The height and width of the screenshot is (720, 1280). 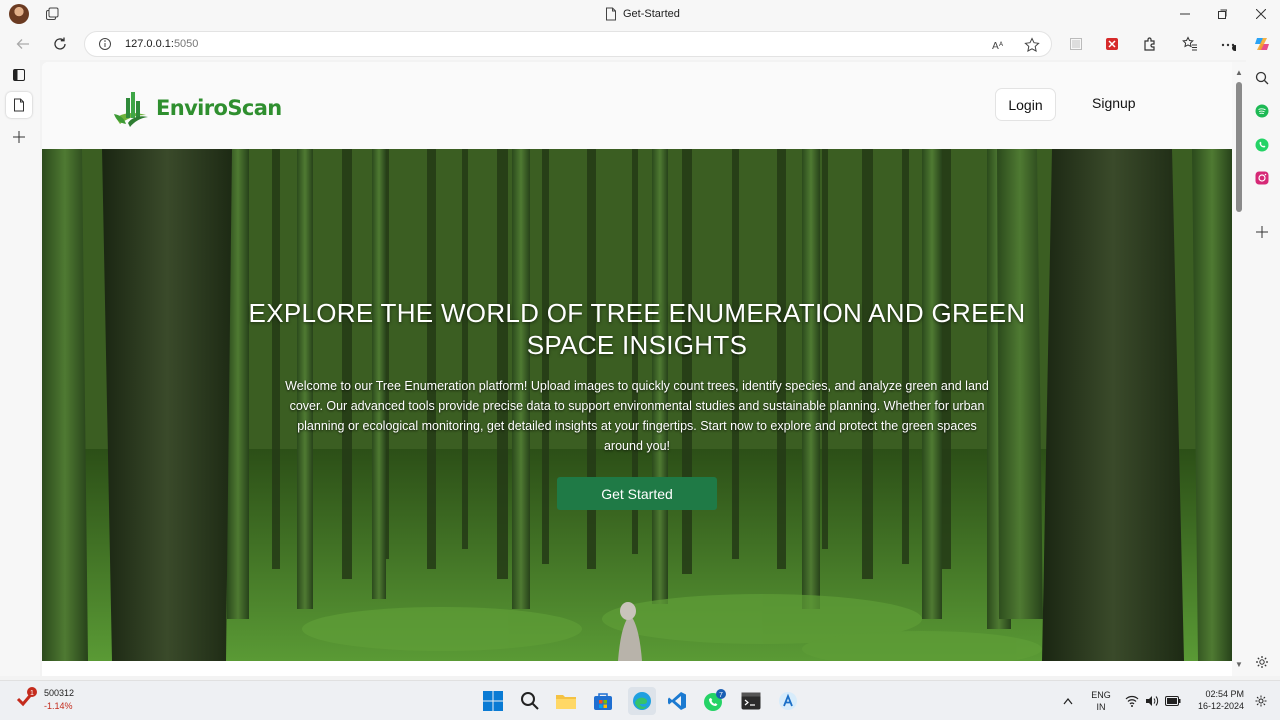 I want to click on read-aloud-icon: AA, so click(x=999, y=45).